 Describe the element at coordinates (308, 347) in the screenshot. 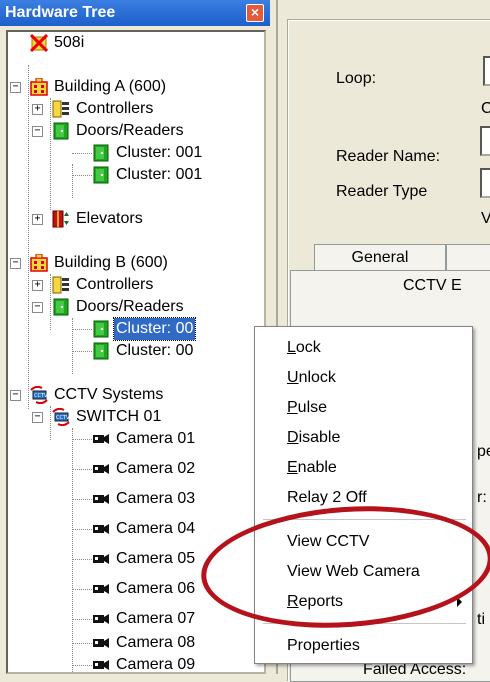

I see `menu-item-label: ock` at that location.